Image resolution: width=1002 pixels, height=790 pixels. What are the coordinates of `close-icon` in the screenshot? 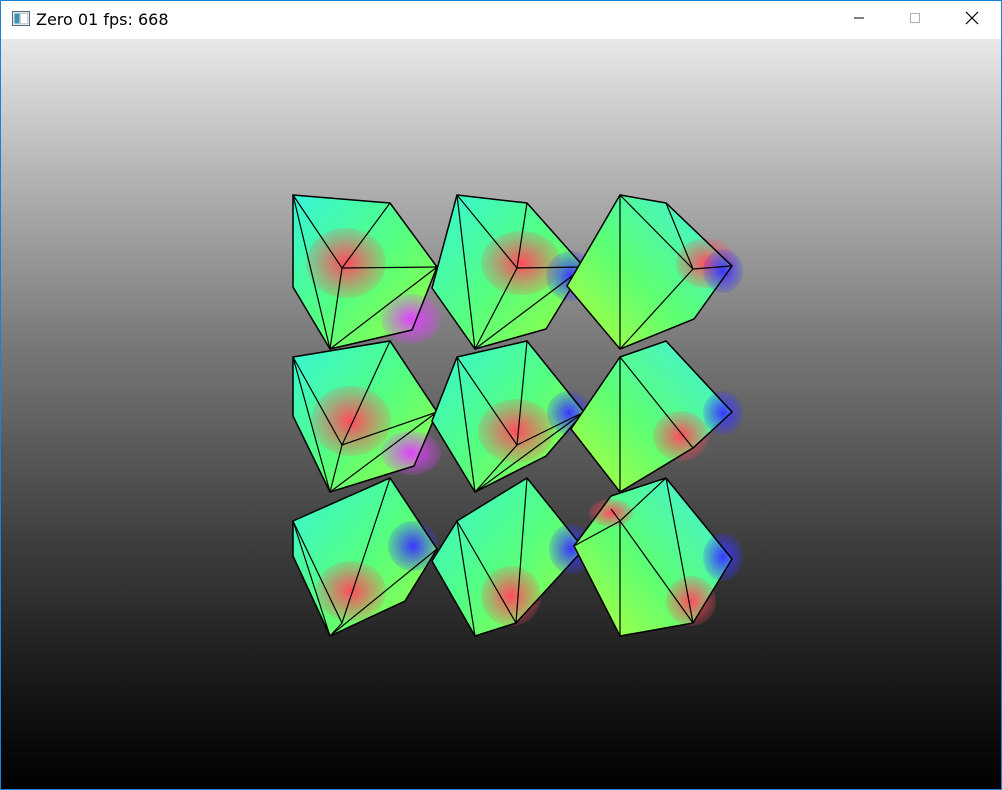 It's located at (972, 20).